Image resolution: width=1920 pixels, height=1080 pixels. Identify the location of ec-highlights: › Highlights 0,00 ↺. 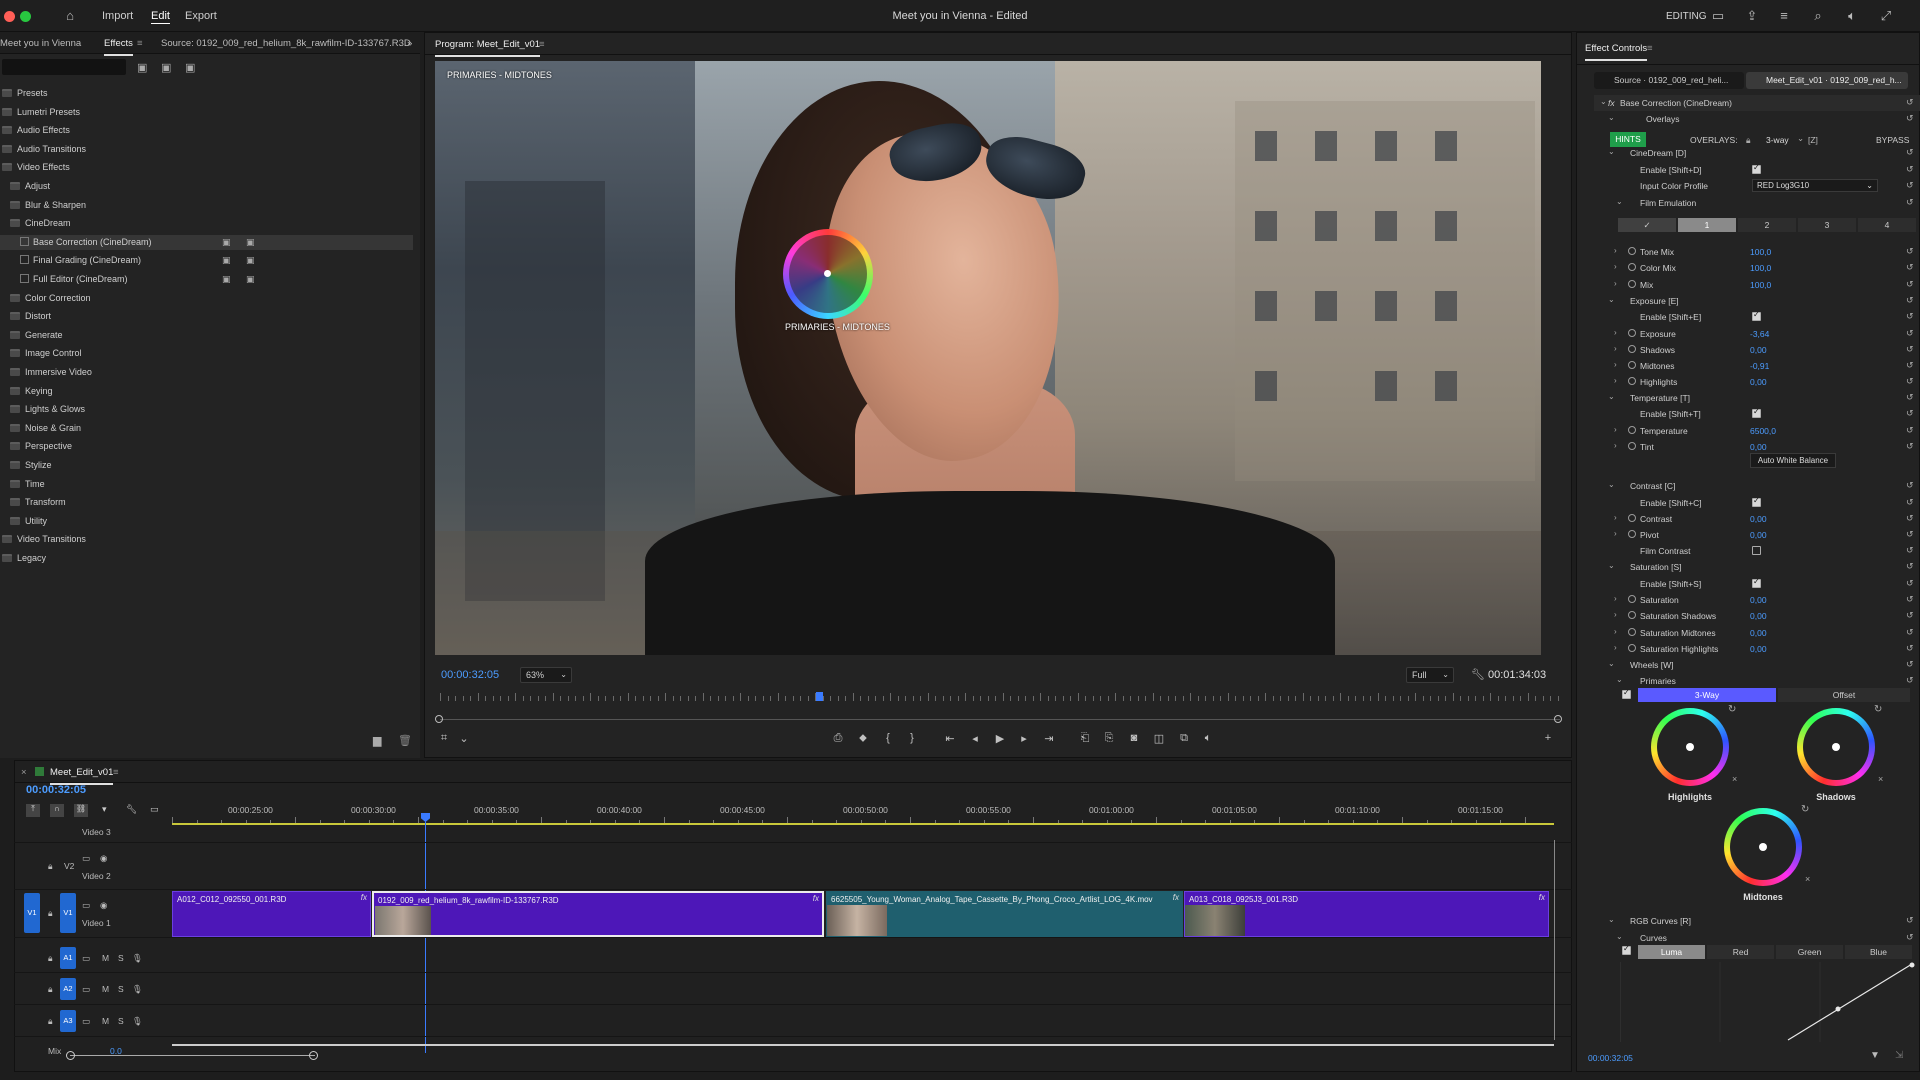
(960, 382).